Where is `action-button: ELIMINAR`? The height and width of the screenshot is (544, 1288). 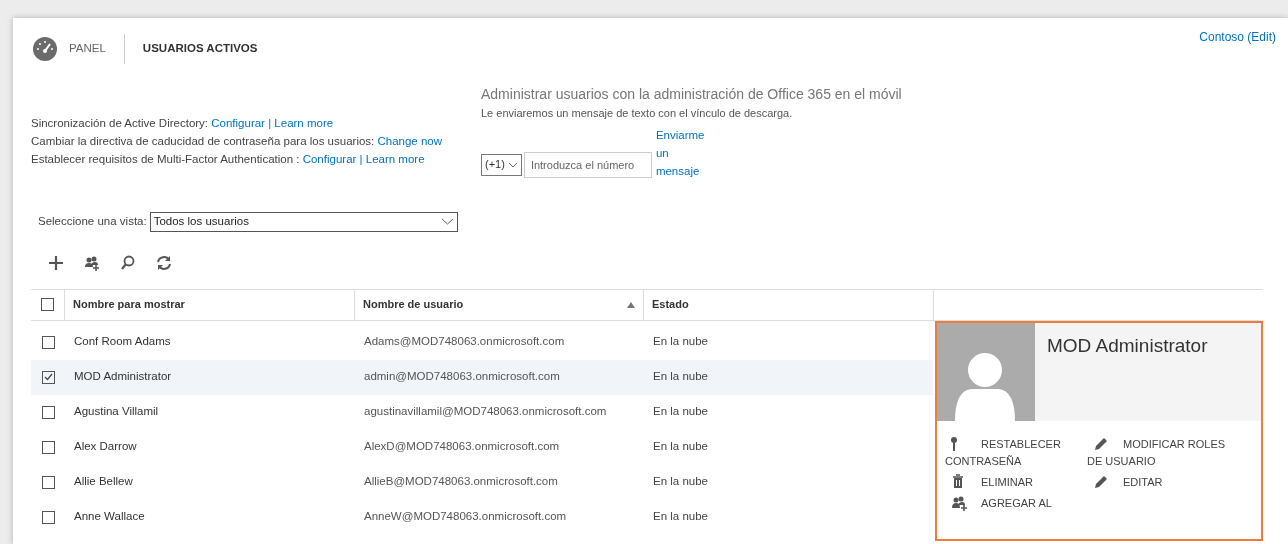
action-button: ELIMINAR is located at coordinates (1016, 481).